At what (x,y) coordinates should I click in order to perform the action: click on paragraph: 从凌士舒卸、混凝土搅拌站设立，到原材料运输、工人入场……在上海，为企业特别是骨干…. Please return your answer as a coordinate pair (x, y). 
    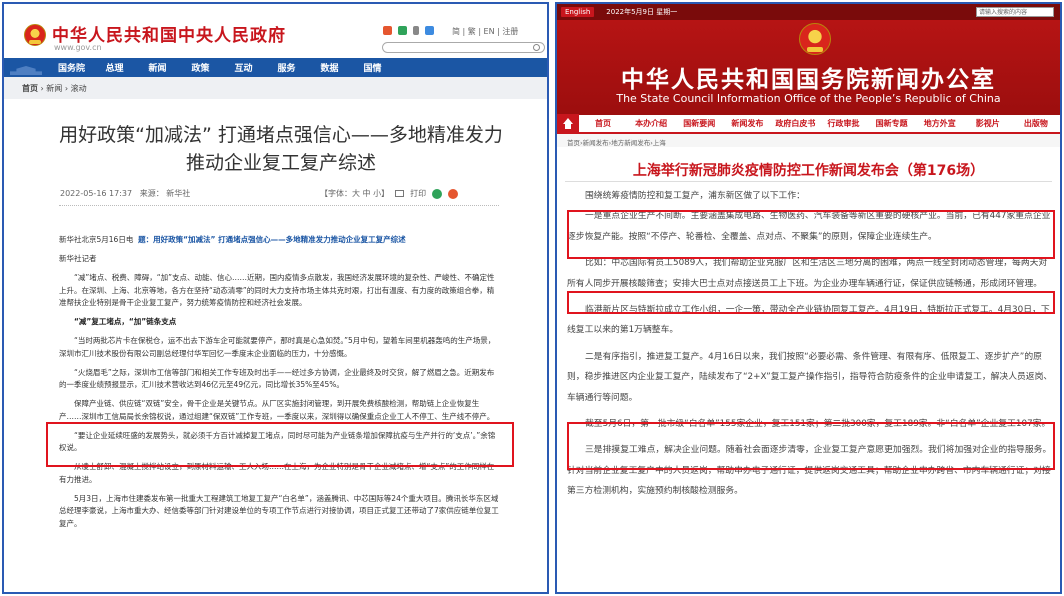
    Looking at the image, I should click on (277, 473).